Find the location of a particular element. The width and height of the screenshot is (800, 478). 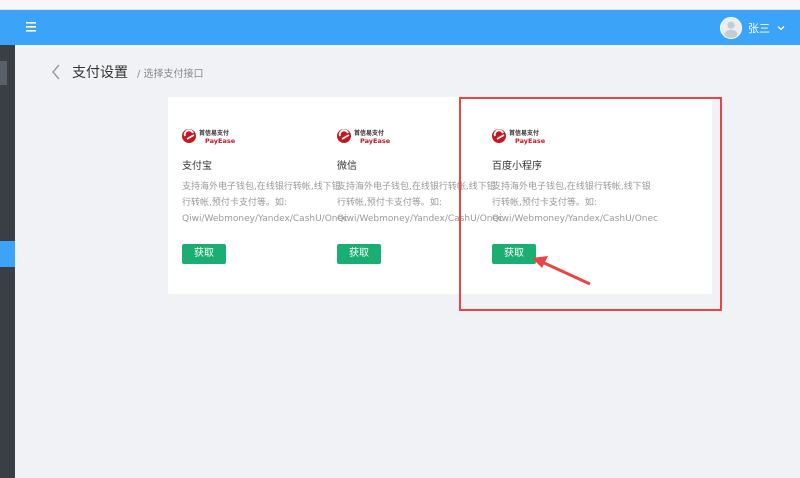

sidebar-item is located at coordinates (3, 73).